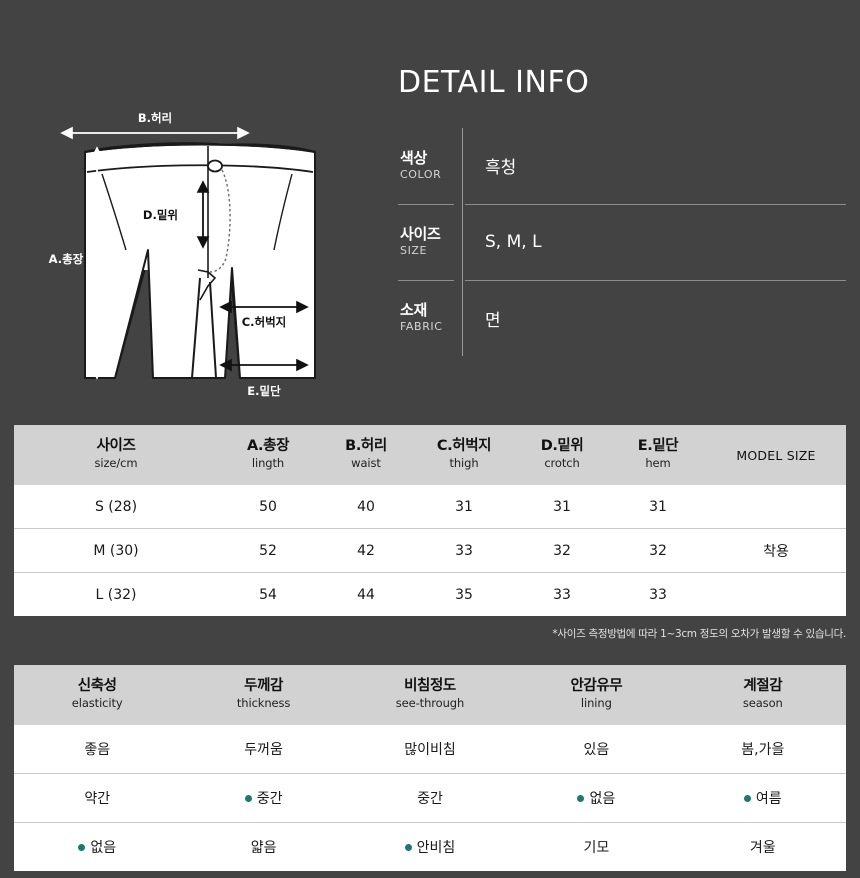  What do you see at coordinates (116, 446) in the screenshot?
I see `th-ko: 사이즈` at bounding box center [116, 446].